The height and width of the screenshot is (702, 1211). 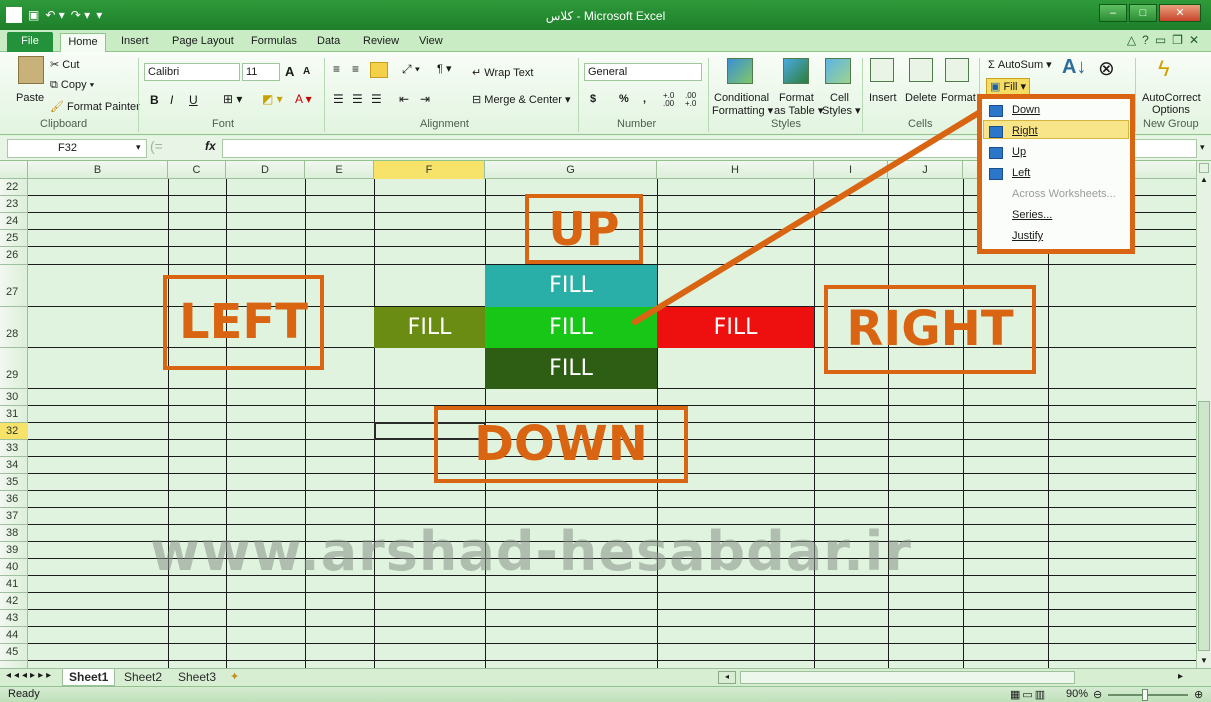 I want to click on sheet-nav-arrows-icon: ◂◂◂▸▸▸, so click(x=30, y=675).